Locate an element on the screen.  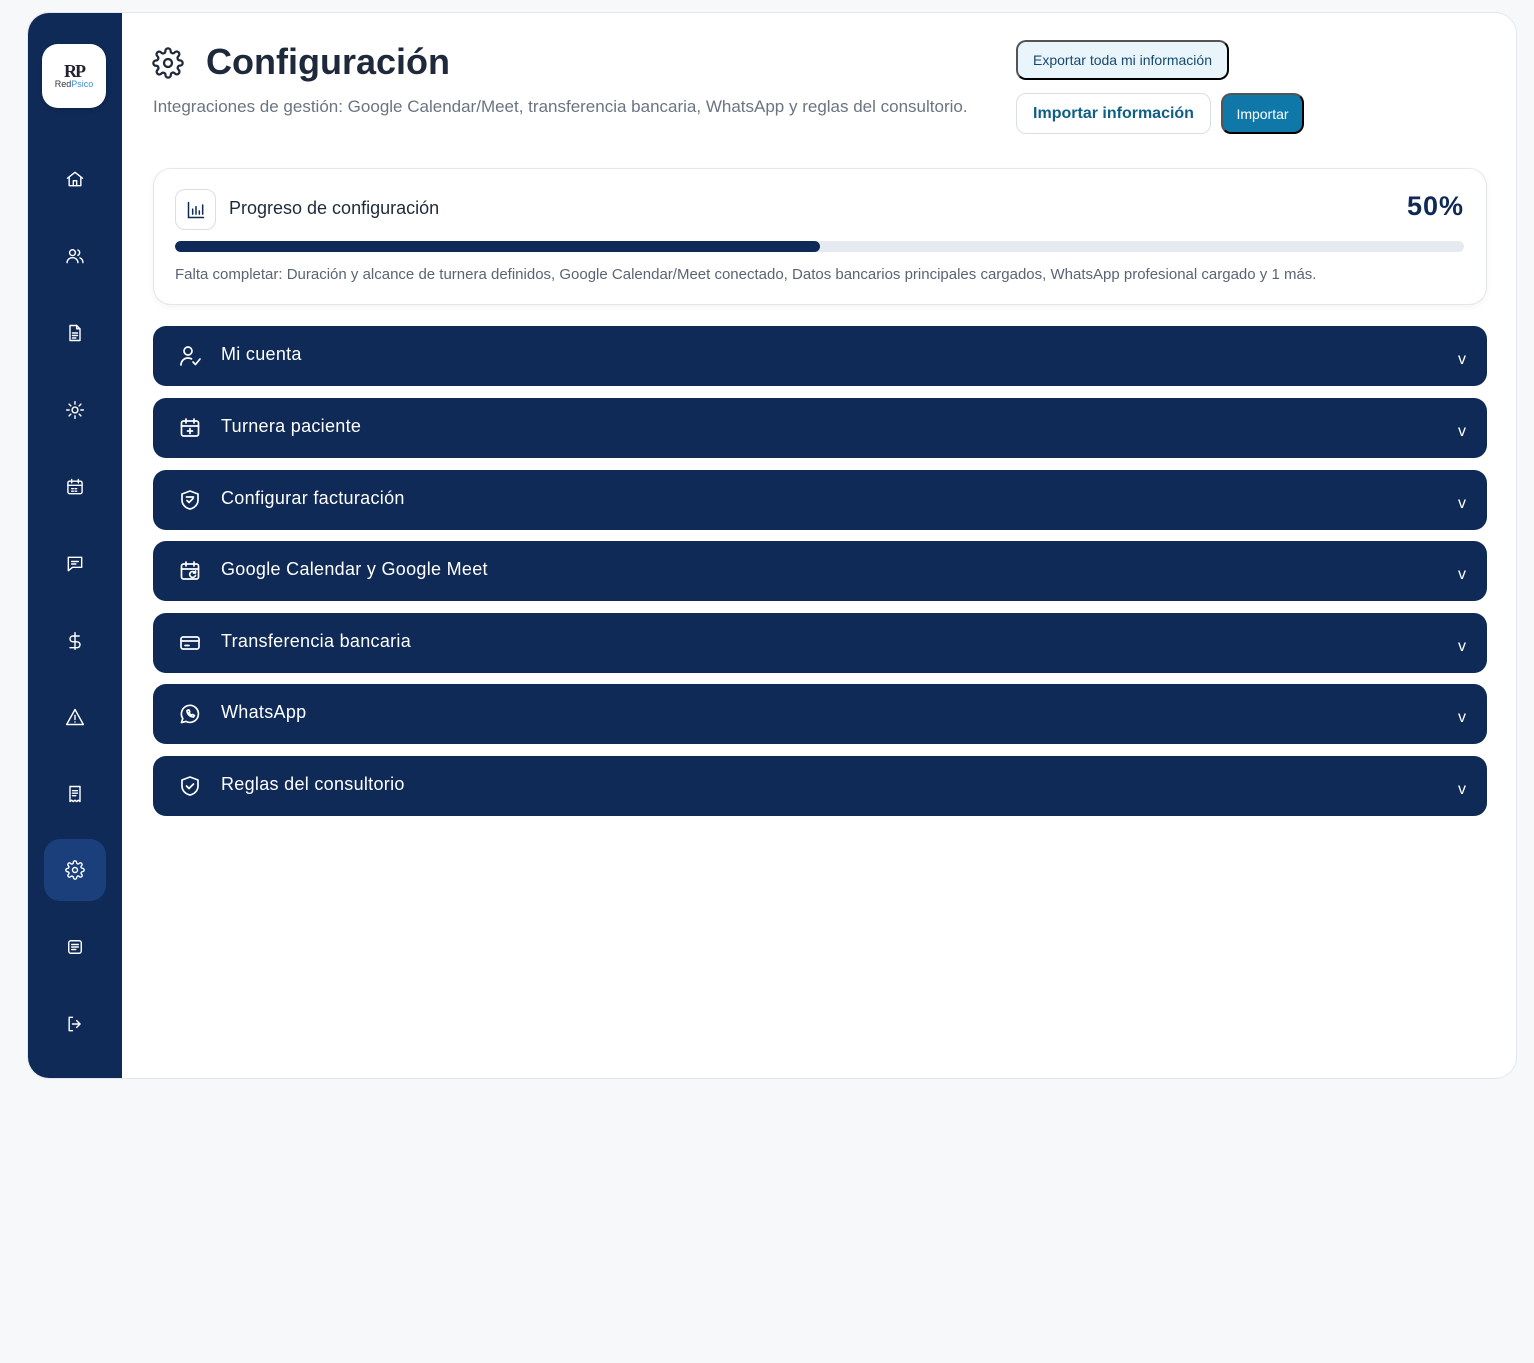
calendar-icon is located at coordinates (75, 486).